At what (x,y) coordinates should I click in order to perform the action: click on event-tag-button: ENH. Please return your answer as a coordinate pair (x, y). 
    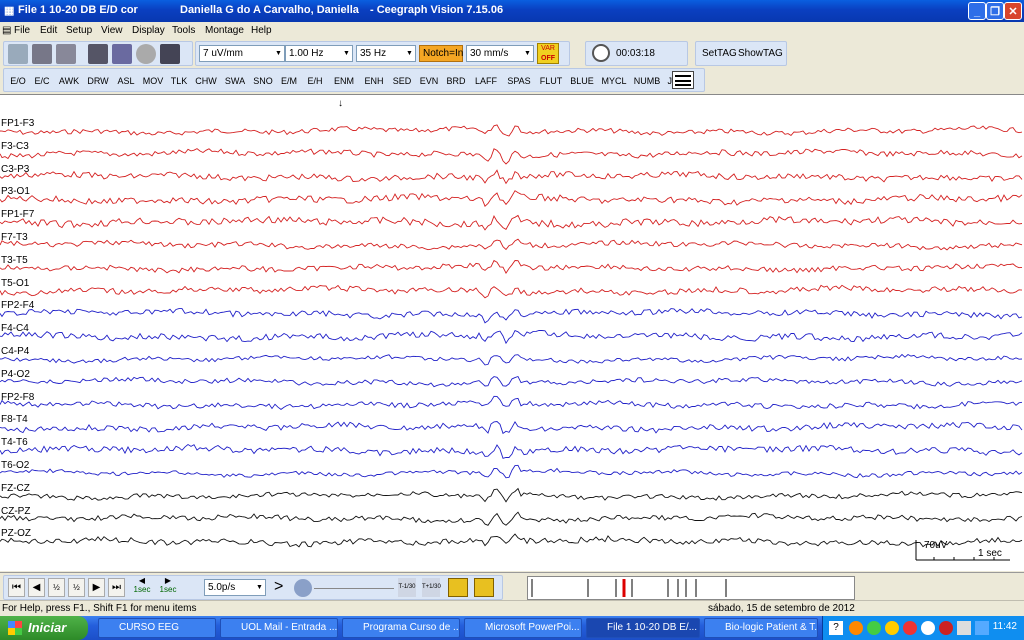
    Looking at the image, I should click on (374, 81).